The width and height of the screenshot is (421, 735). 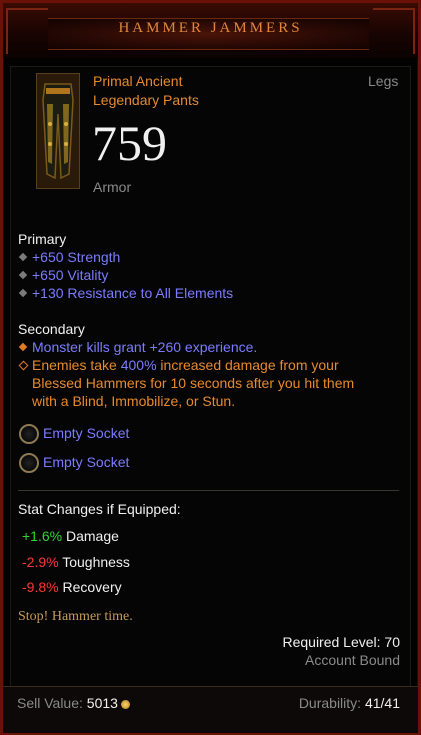 What do you see at coordinates (210, 28) in the screenshot?
I see `item-name: HAMMER JAMMERS` at bounding box center [210, 28].